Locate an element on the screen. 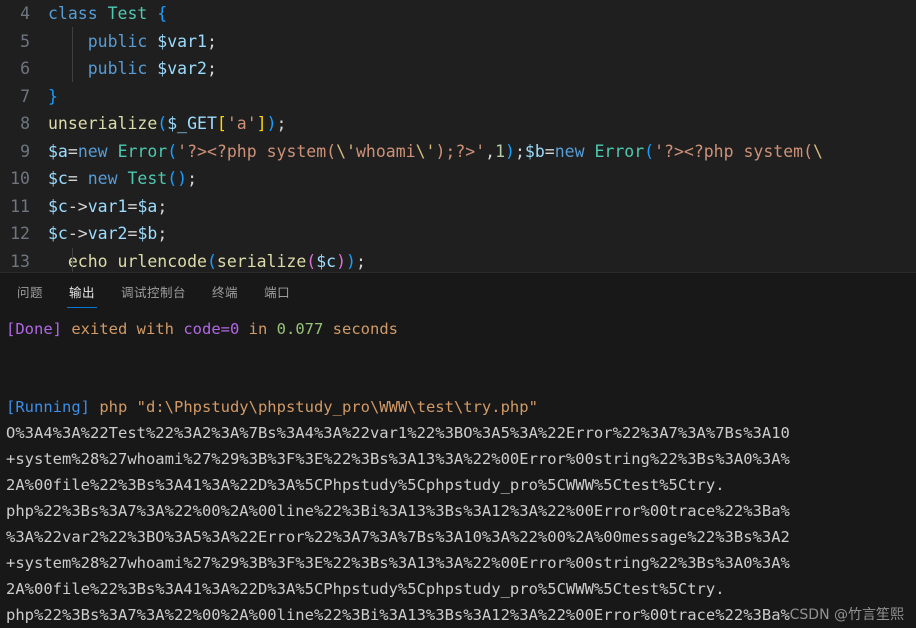 The width and height of the screenshot is (916, 628). code-line: 5 public $var1; is located at coordinates (458, 42).